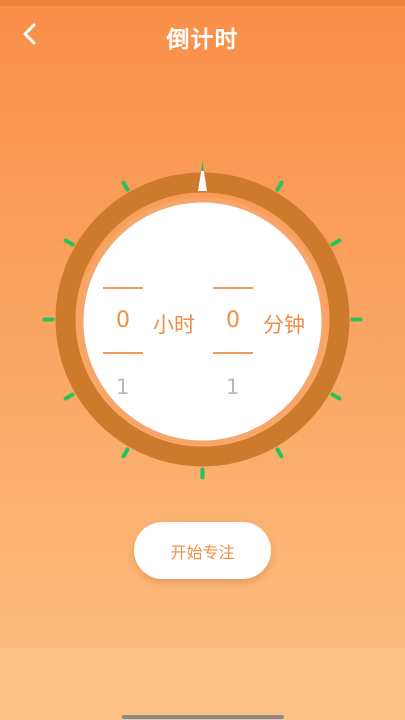 The image size is (405, 720). I want to click on hours-divider-top, so click(123, 288).